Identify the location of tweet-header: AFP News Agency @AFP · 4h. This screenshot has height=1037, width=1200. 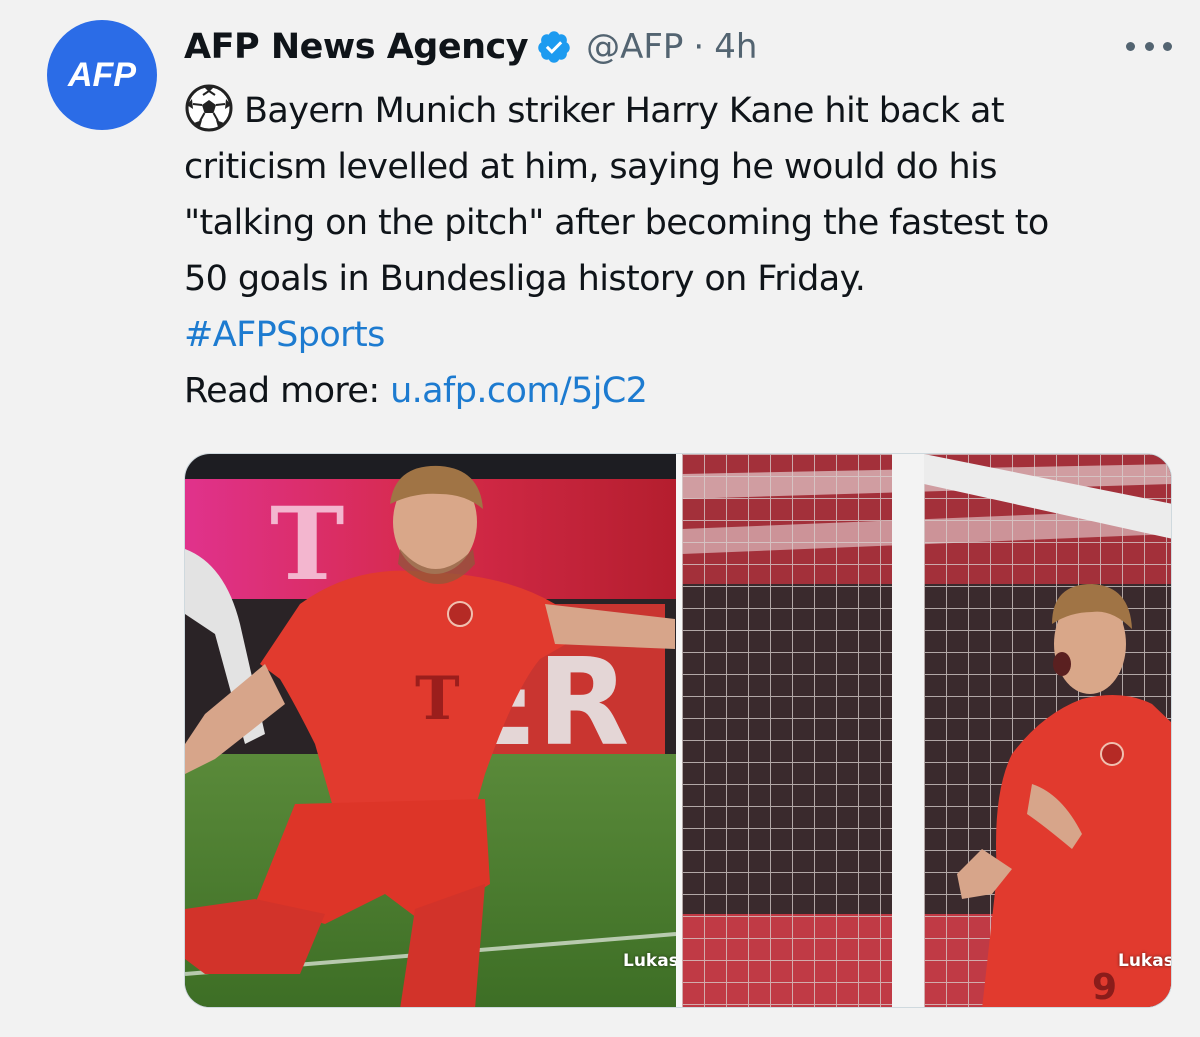
(470, 47).